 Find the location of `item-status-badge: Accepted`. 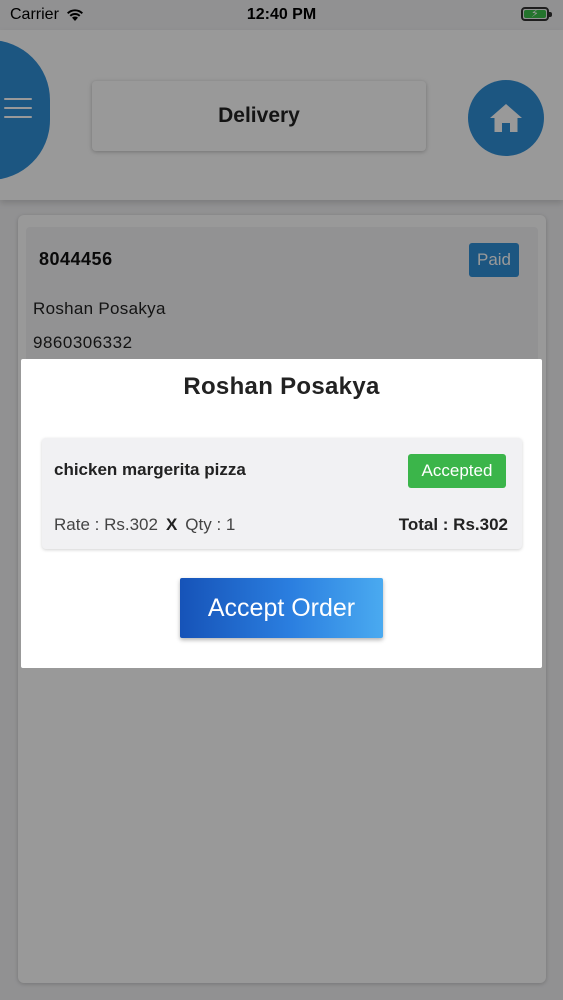

item-status-badge: Accepted is located at coordinates (457, 471).